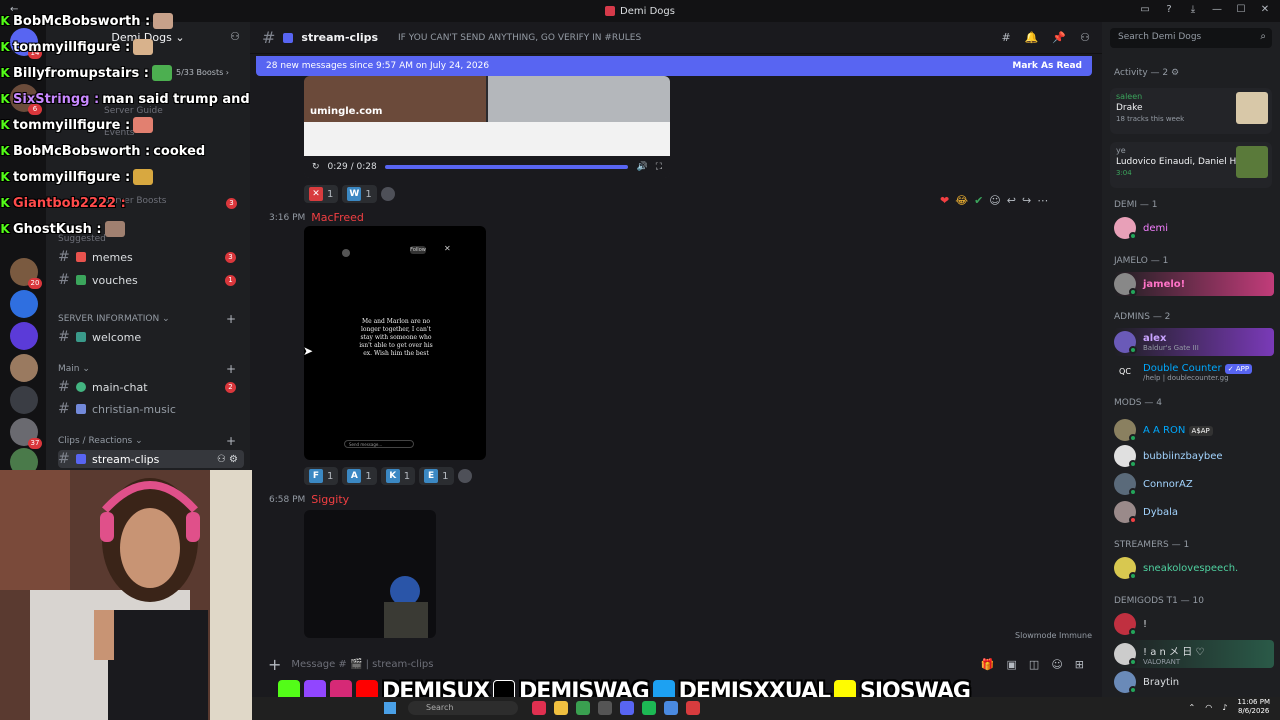 The image size is (1280, 720). Describe the element at coordinates (1193, 10) in the screenshot. I see `download-icon: ⤓` at that location.